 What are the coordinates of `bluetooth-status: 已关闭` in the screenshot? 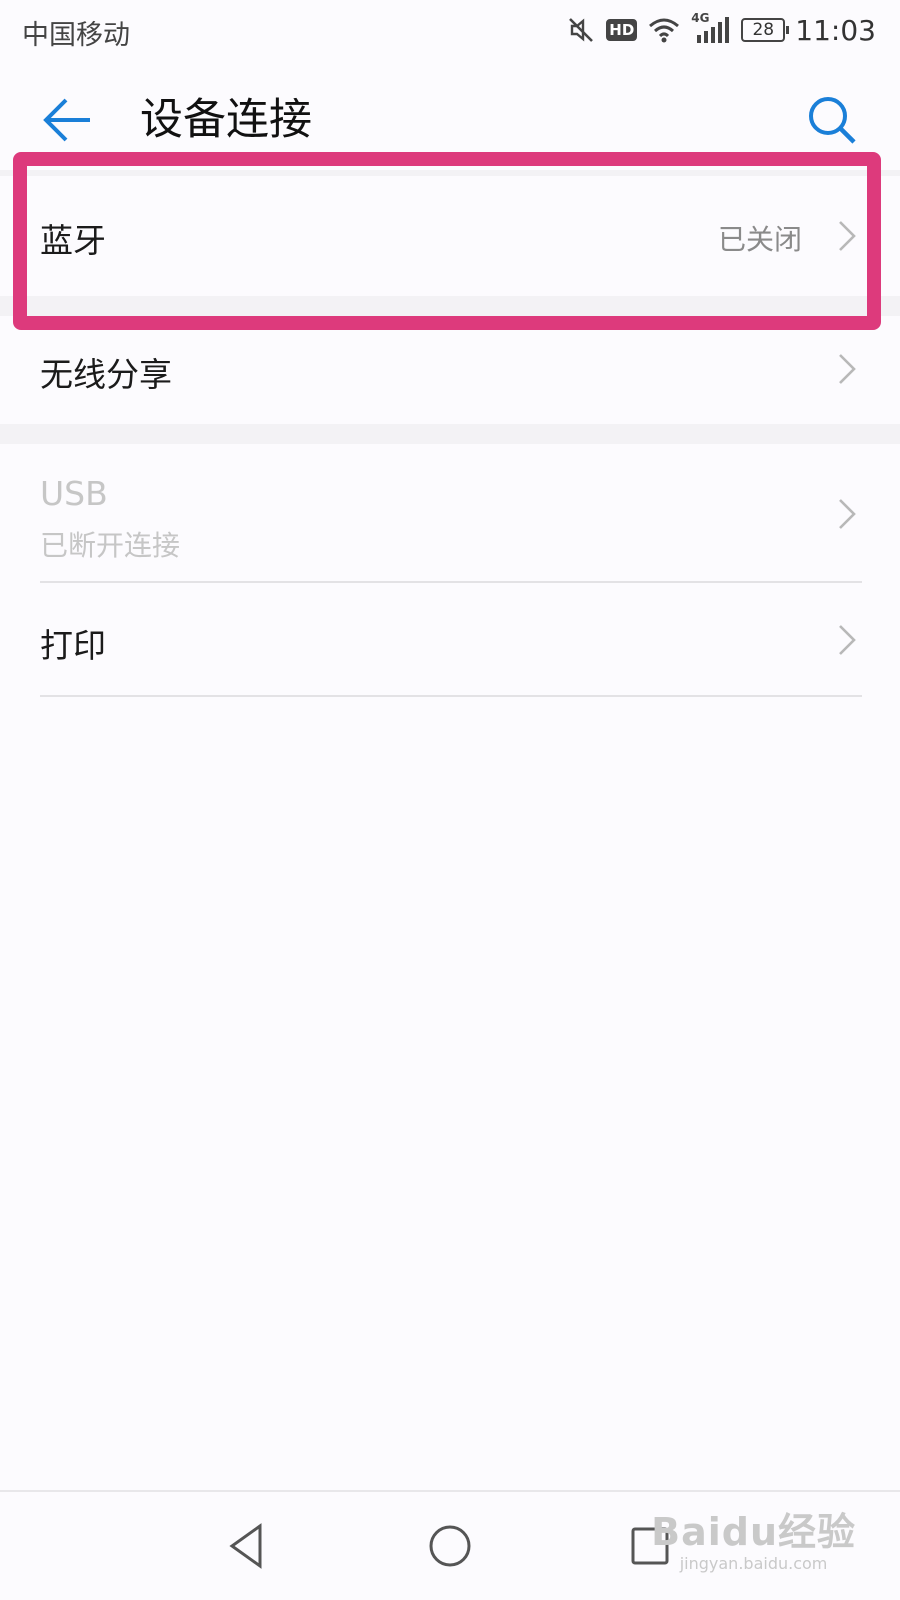 It's located at (759, 239).